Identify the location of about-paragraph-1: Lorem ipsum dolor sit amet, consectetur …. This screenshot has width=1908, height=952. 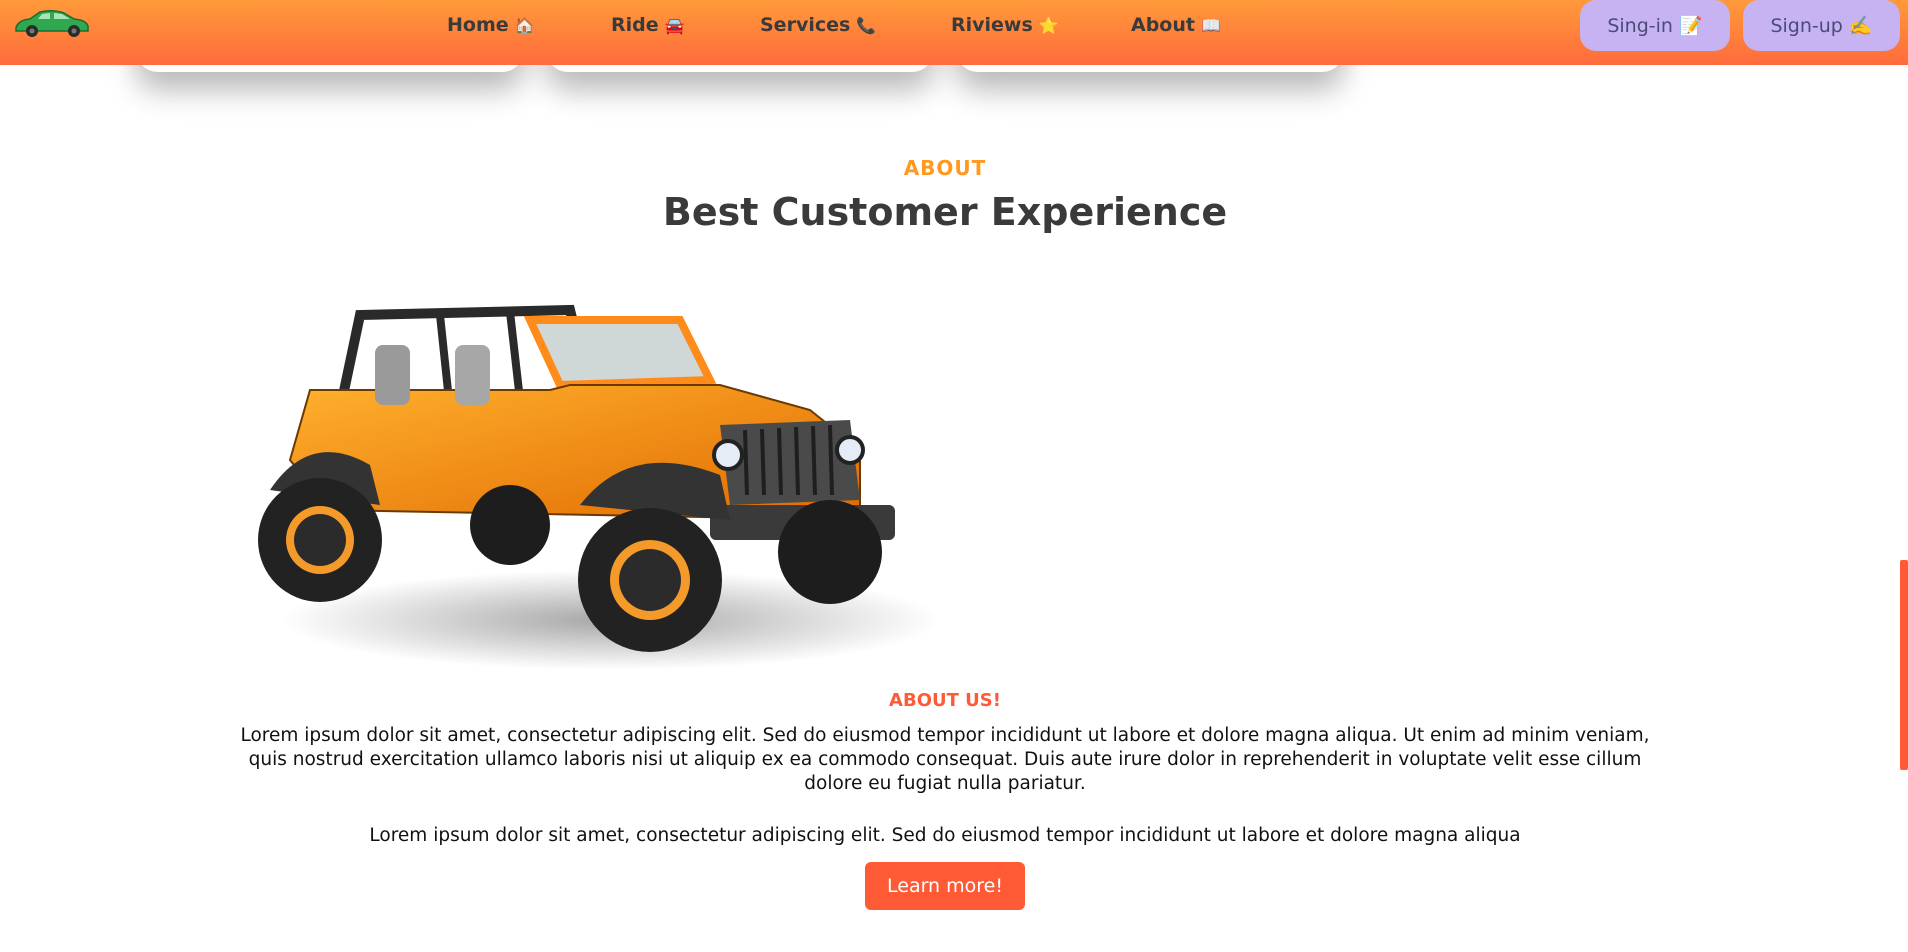
(945, 759).